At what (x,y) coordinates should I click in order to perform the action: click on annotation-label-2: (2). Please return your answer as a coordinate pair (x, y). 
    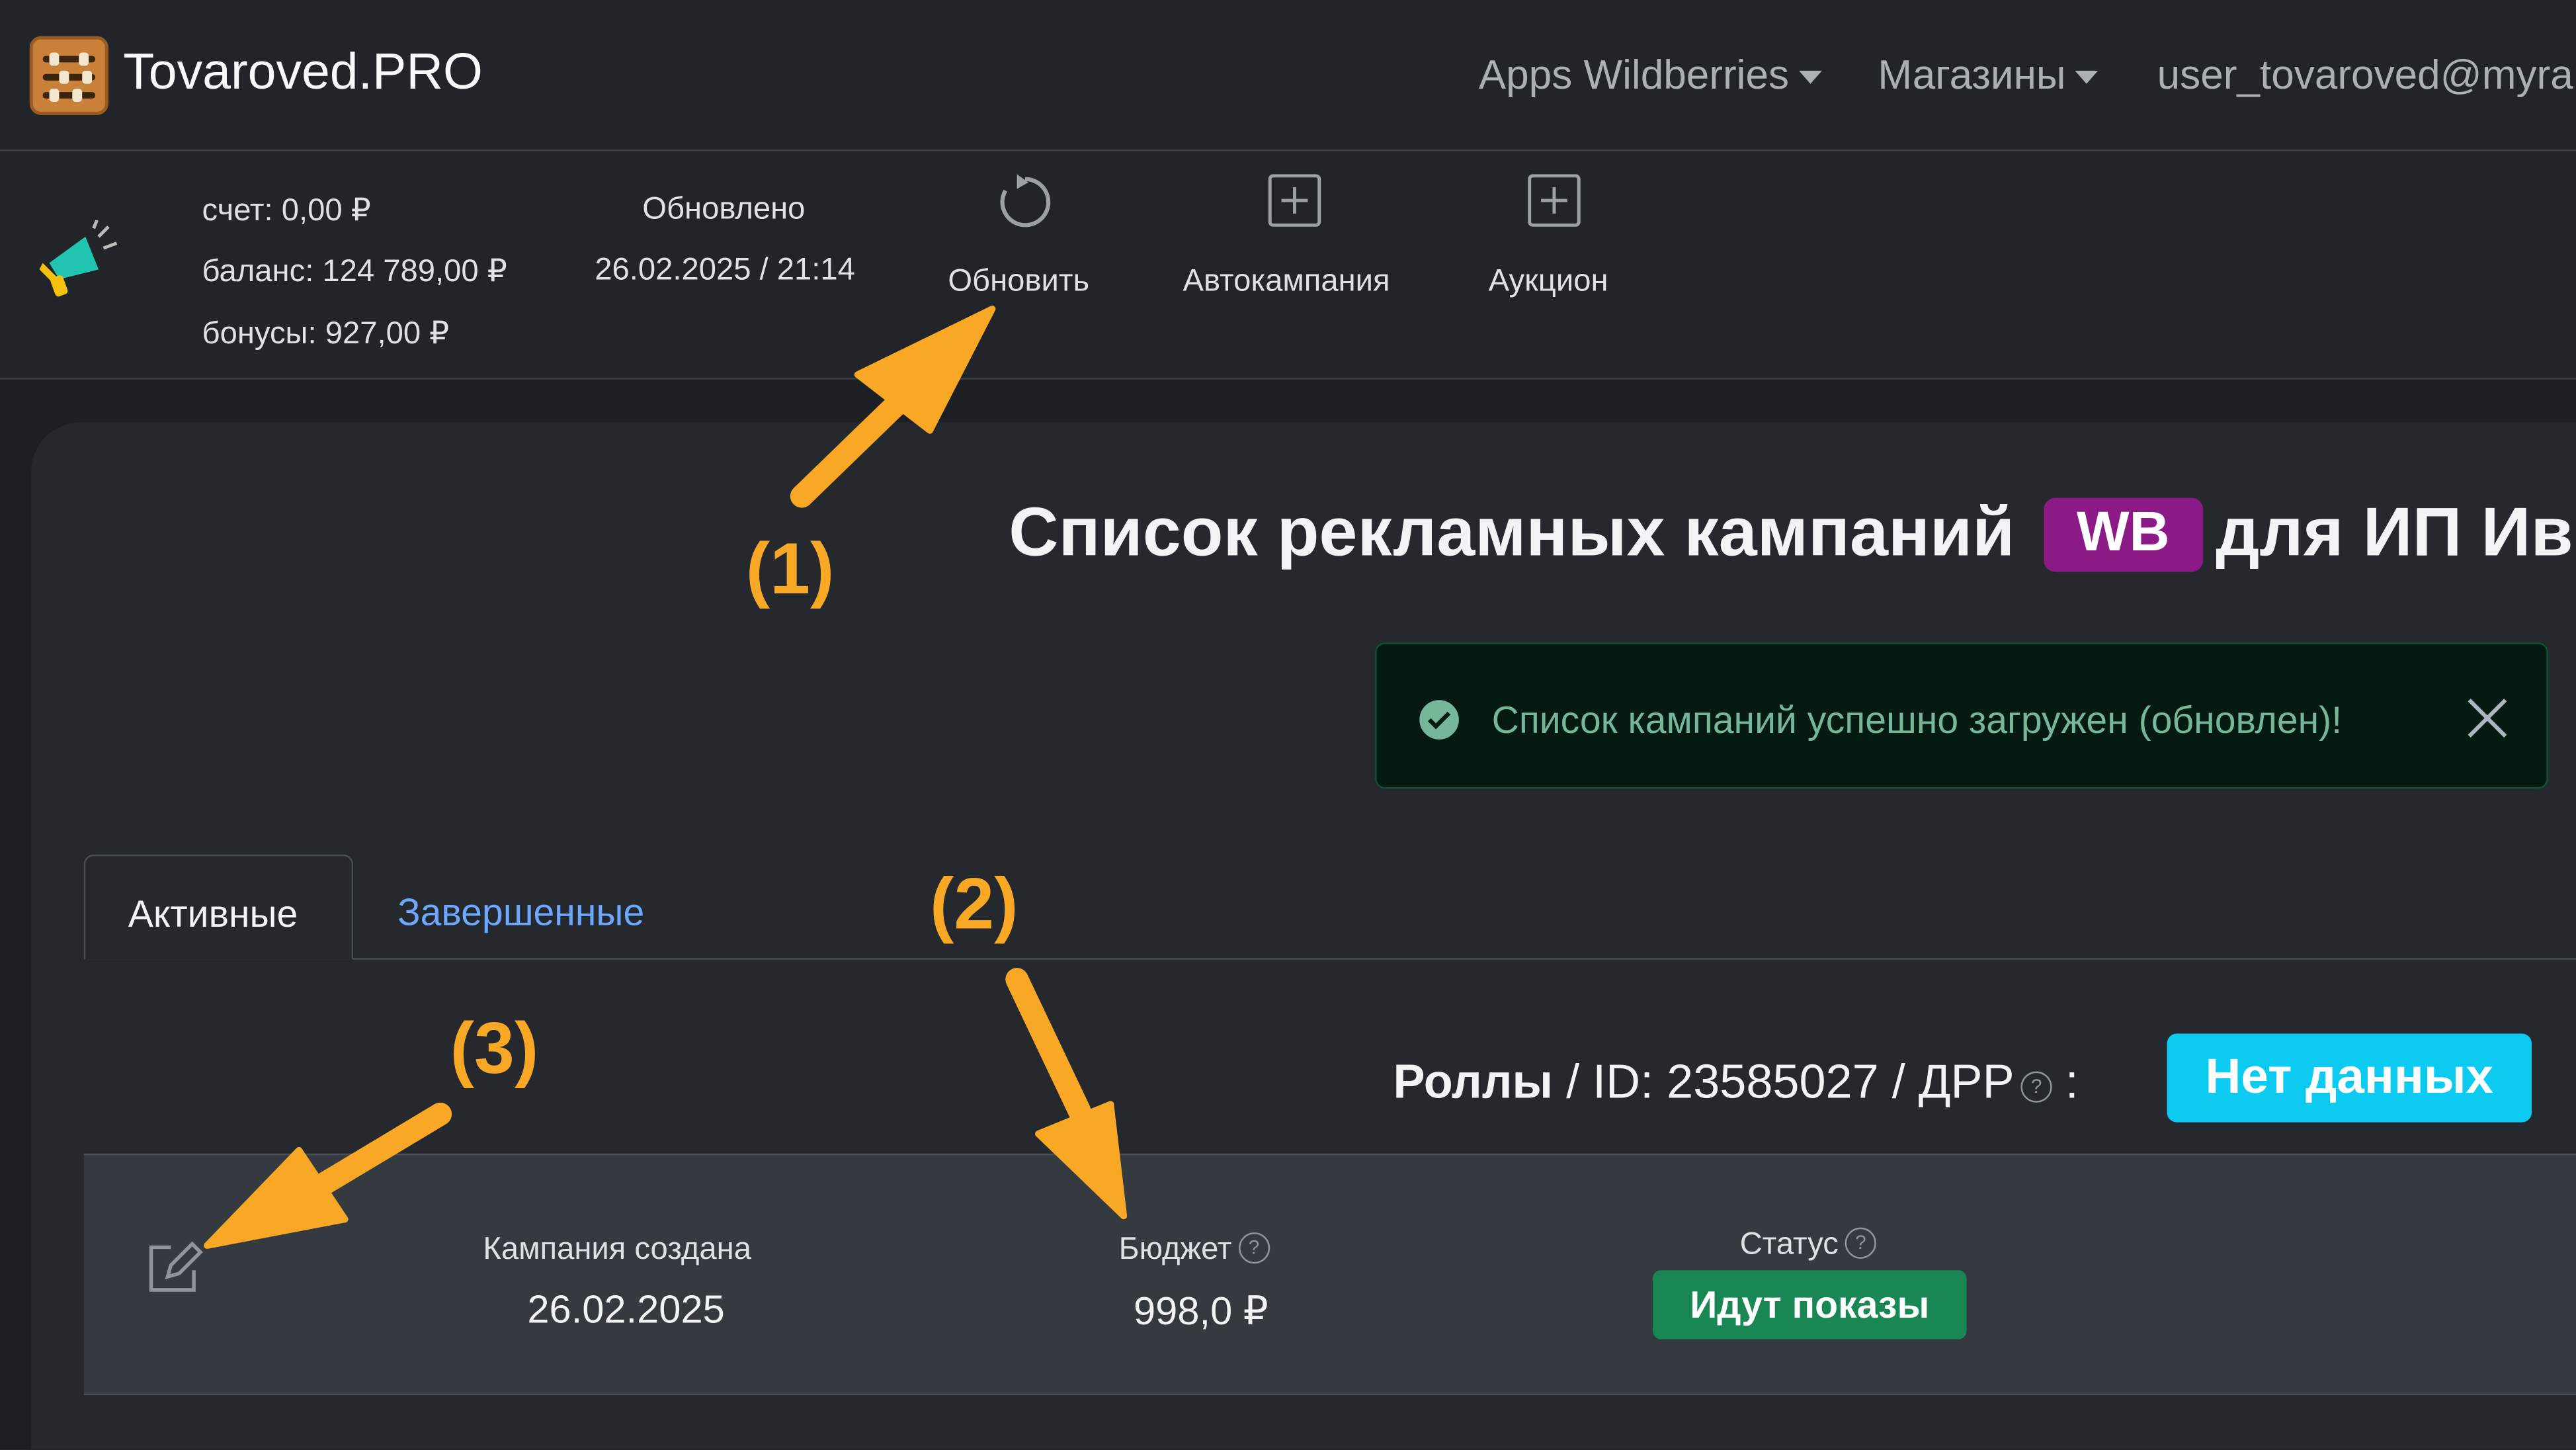
    Looking at the image, I should click on (974, 904).